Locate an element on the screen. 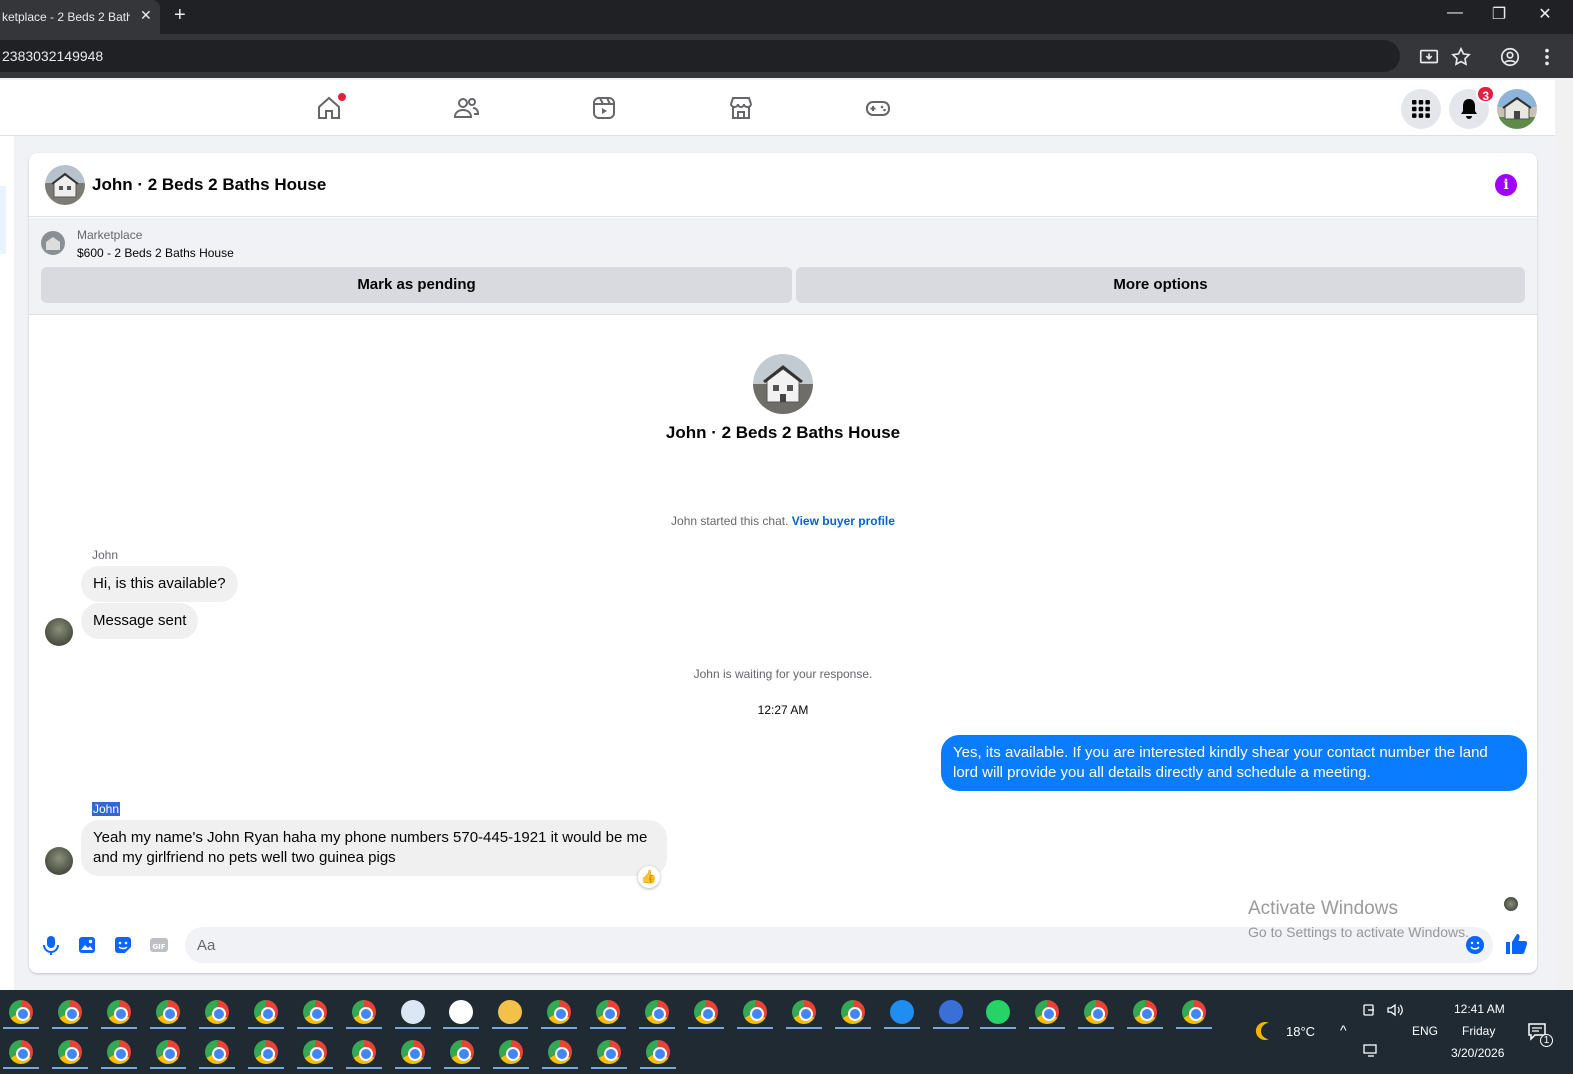 This screenshot has height=1074, width=1573. chat-header: John · 2 Beds 2 Baths House i is located at coordinates (783, 185).